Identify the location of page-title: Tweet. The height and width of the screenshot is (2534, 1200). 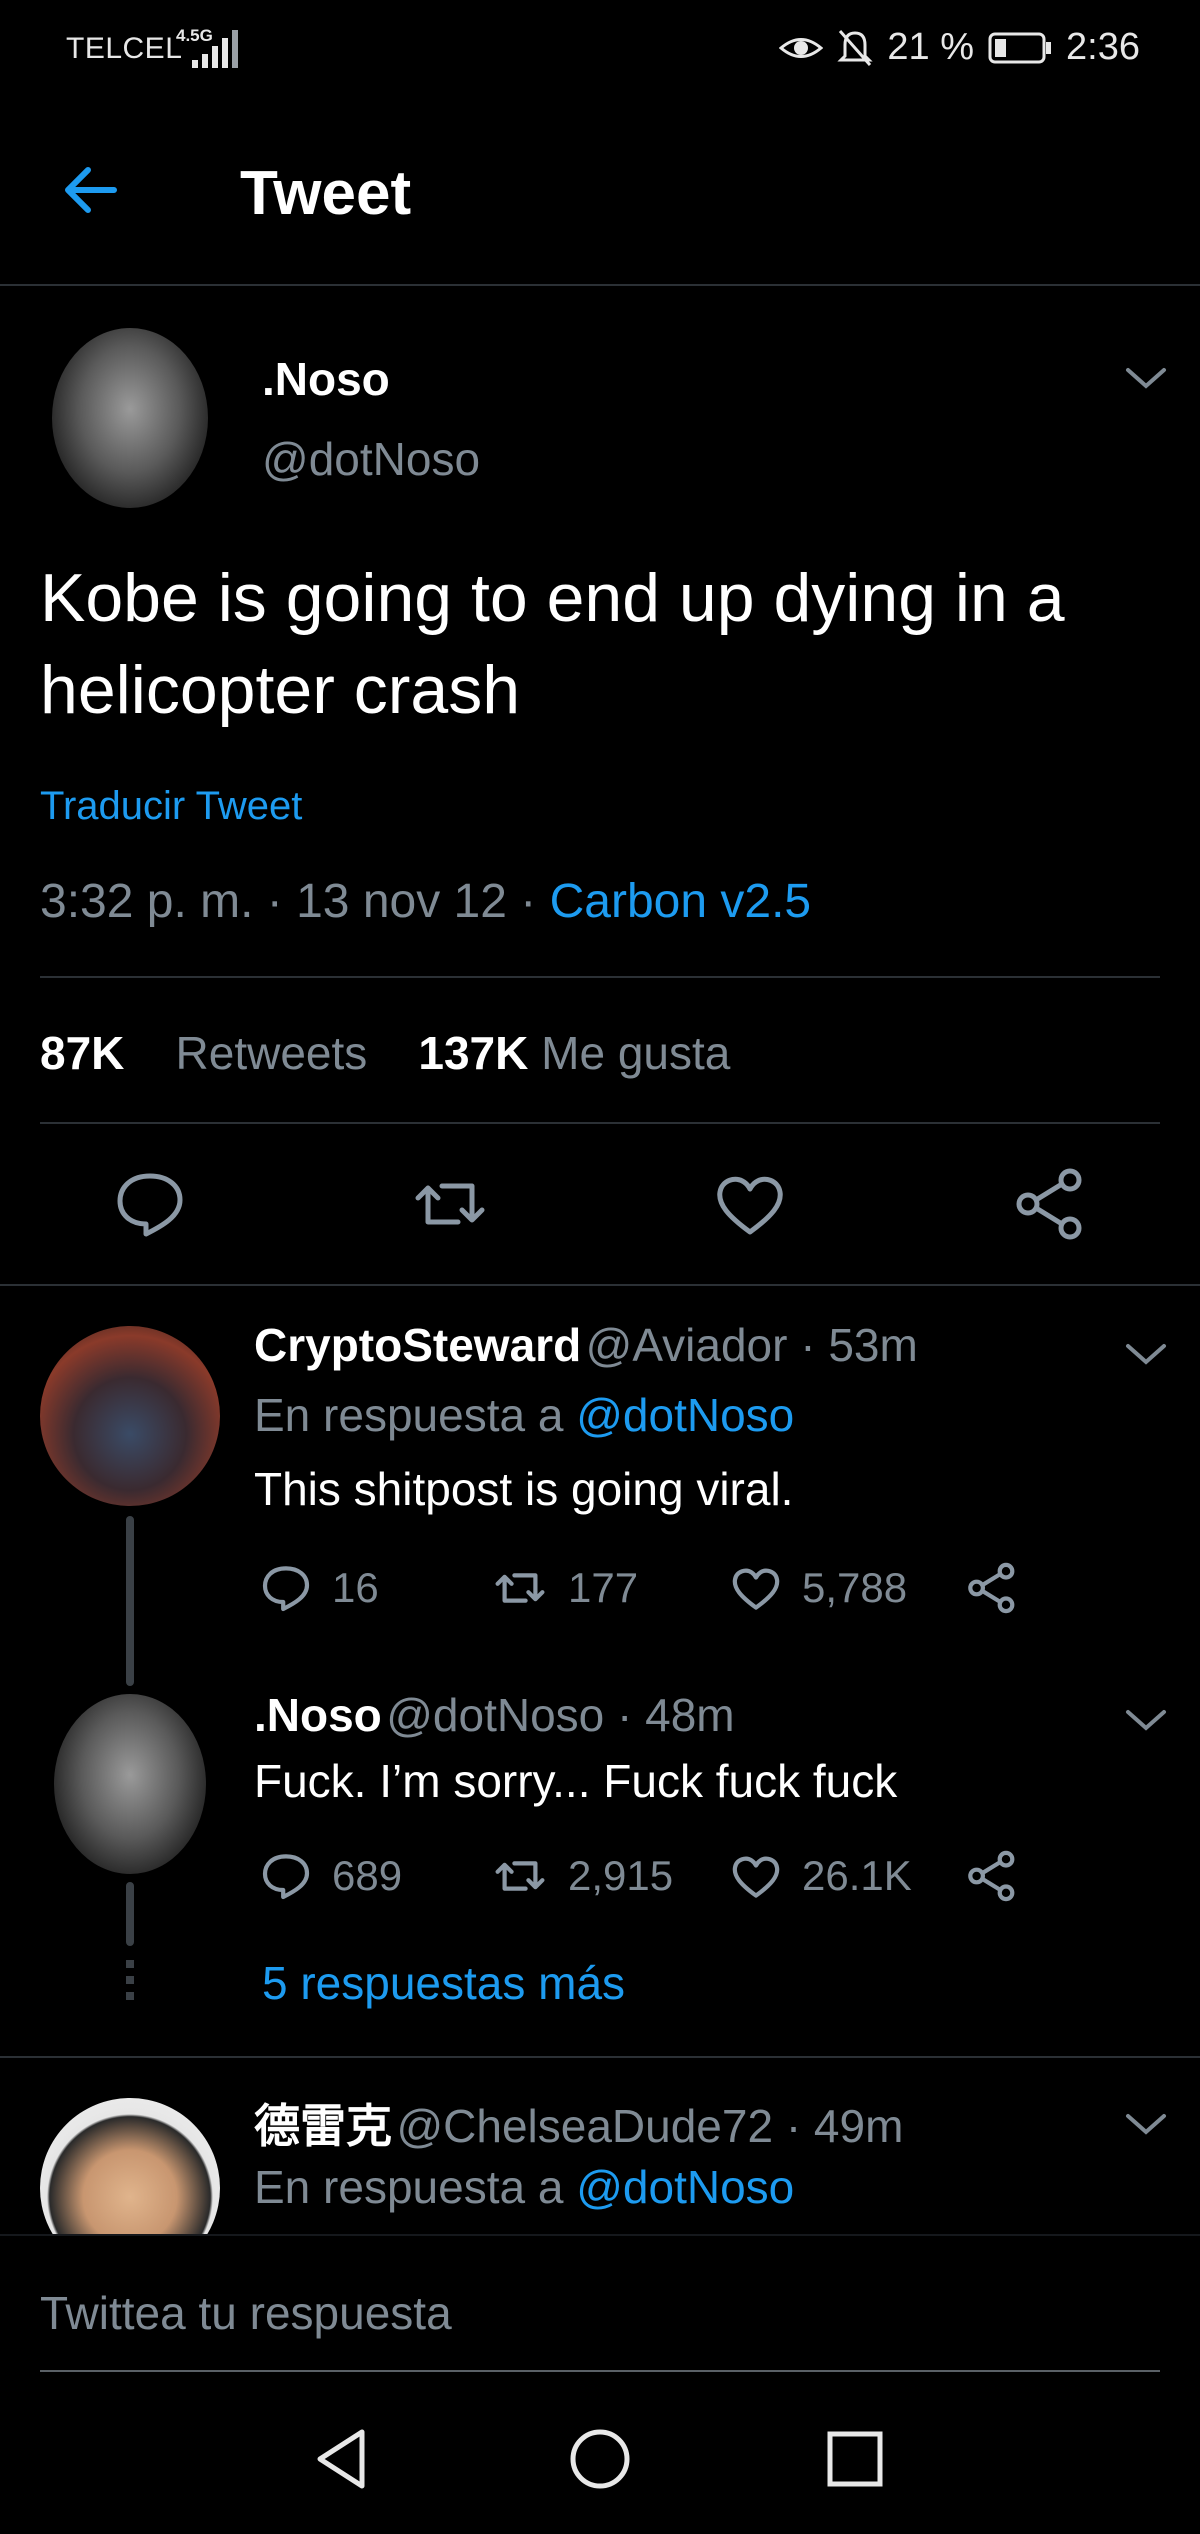
(326, 193).